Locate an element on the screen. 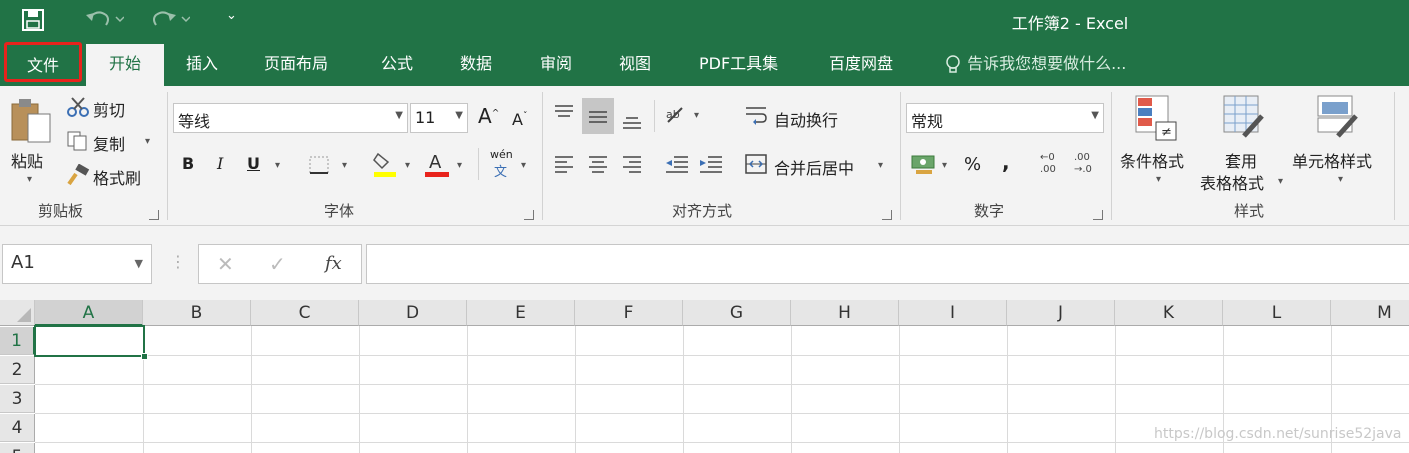 Image resolution: width=1409 pixels, height=453 pixels. comma-button: , is located at coordinates (1006, 162).